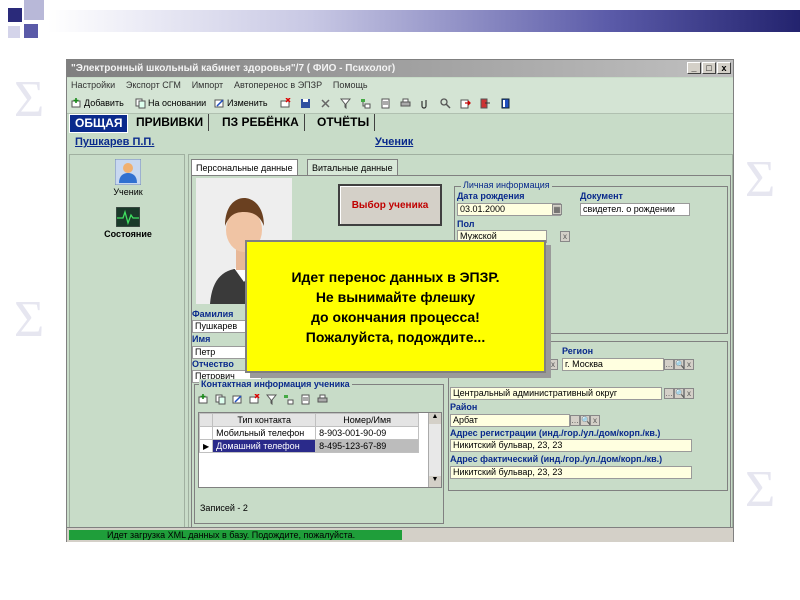 The image size is (800, 600). I want to click on tab-personal-data: Персональные данные, so click(244, 167).